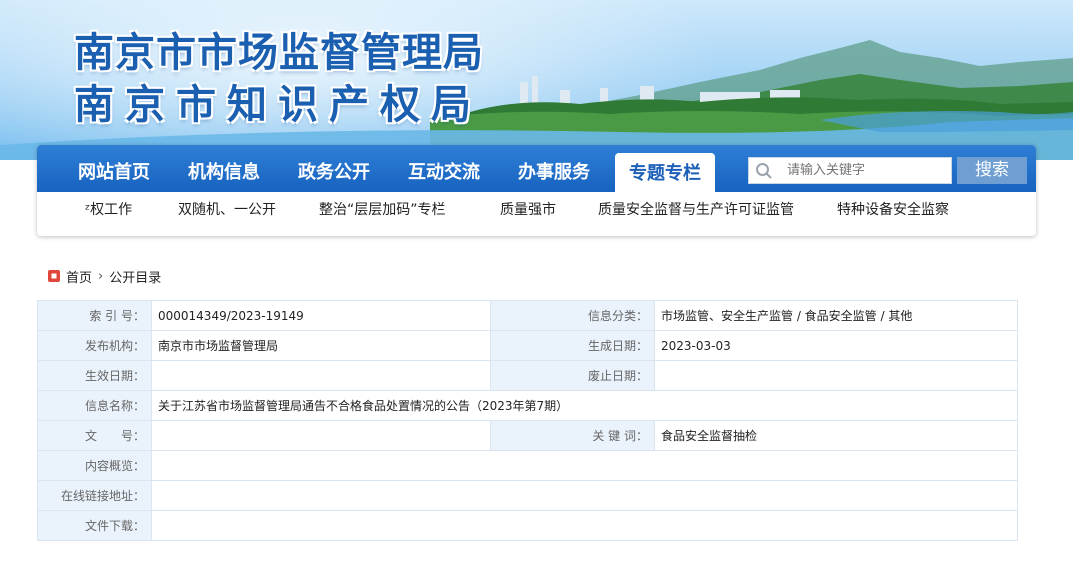 This screenshot has width=1073, height=563. What do you see at coordinates (79, 276) in the screenshot?
I see `breadcrumb-home-link: 首页` at bounding box center [79, 276].